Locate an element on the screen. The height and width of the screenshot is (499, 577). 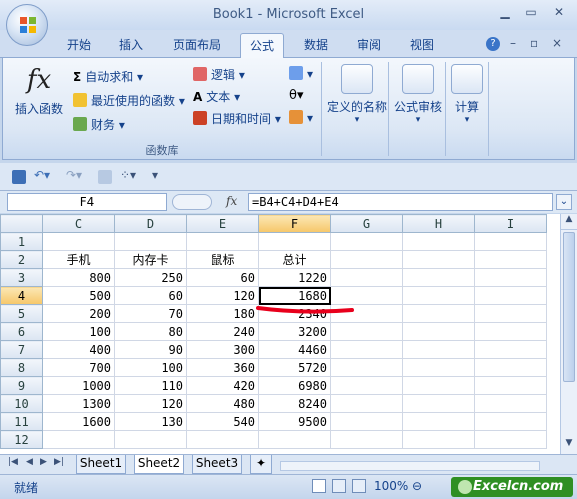
tab-home: 开始 is located at coordinates (79, 46).